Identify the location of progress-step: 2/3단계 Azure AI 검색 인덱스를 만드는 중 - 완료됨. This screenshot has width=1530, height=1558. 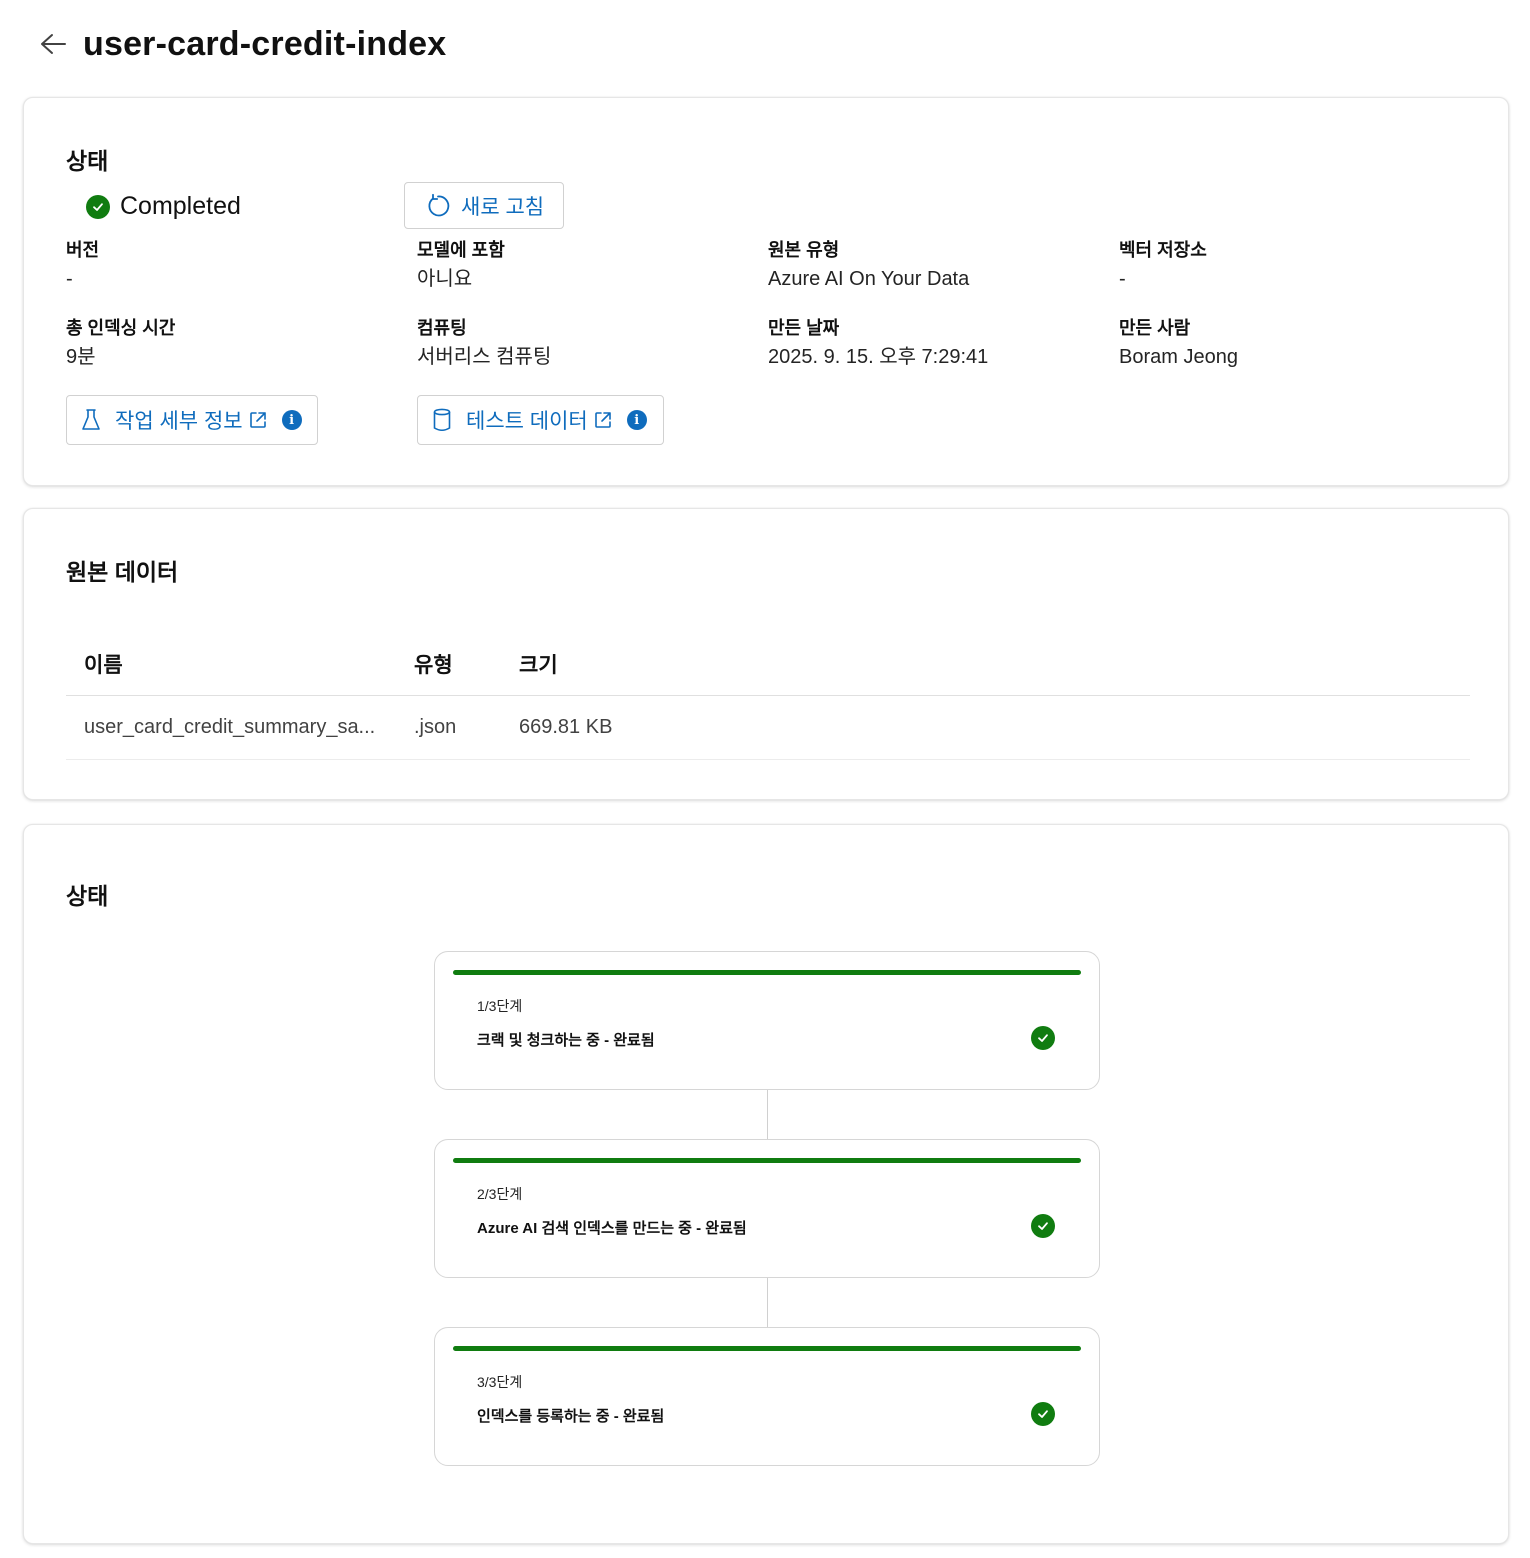
(767, 1208).